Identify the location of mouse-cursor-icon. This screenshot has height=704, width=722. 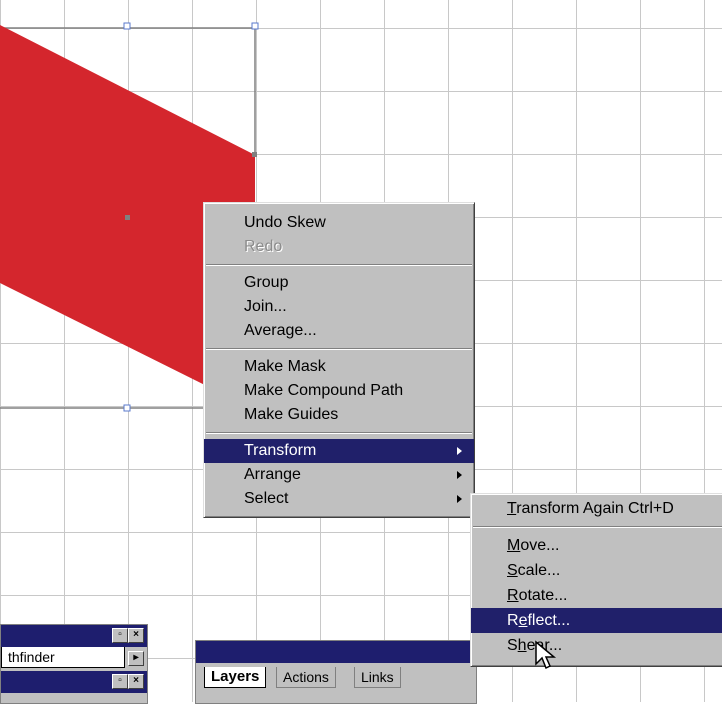
(546, 655).